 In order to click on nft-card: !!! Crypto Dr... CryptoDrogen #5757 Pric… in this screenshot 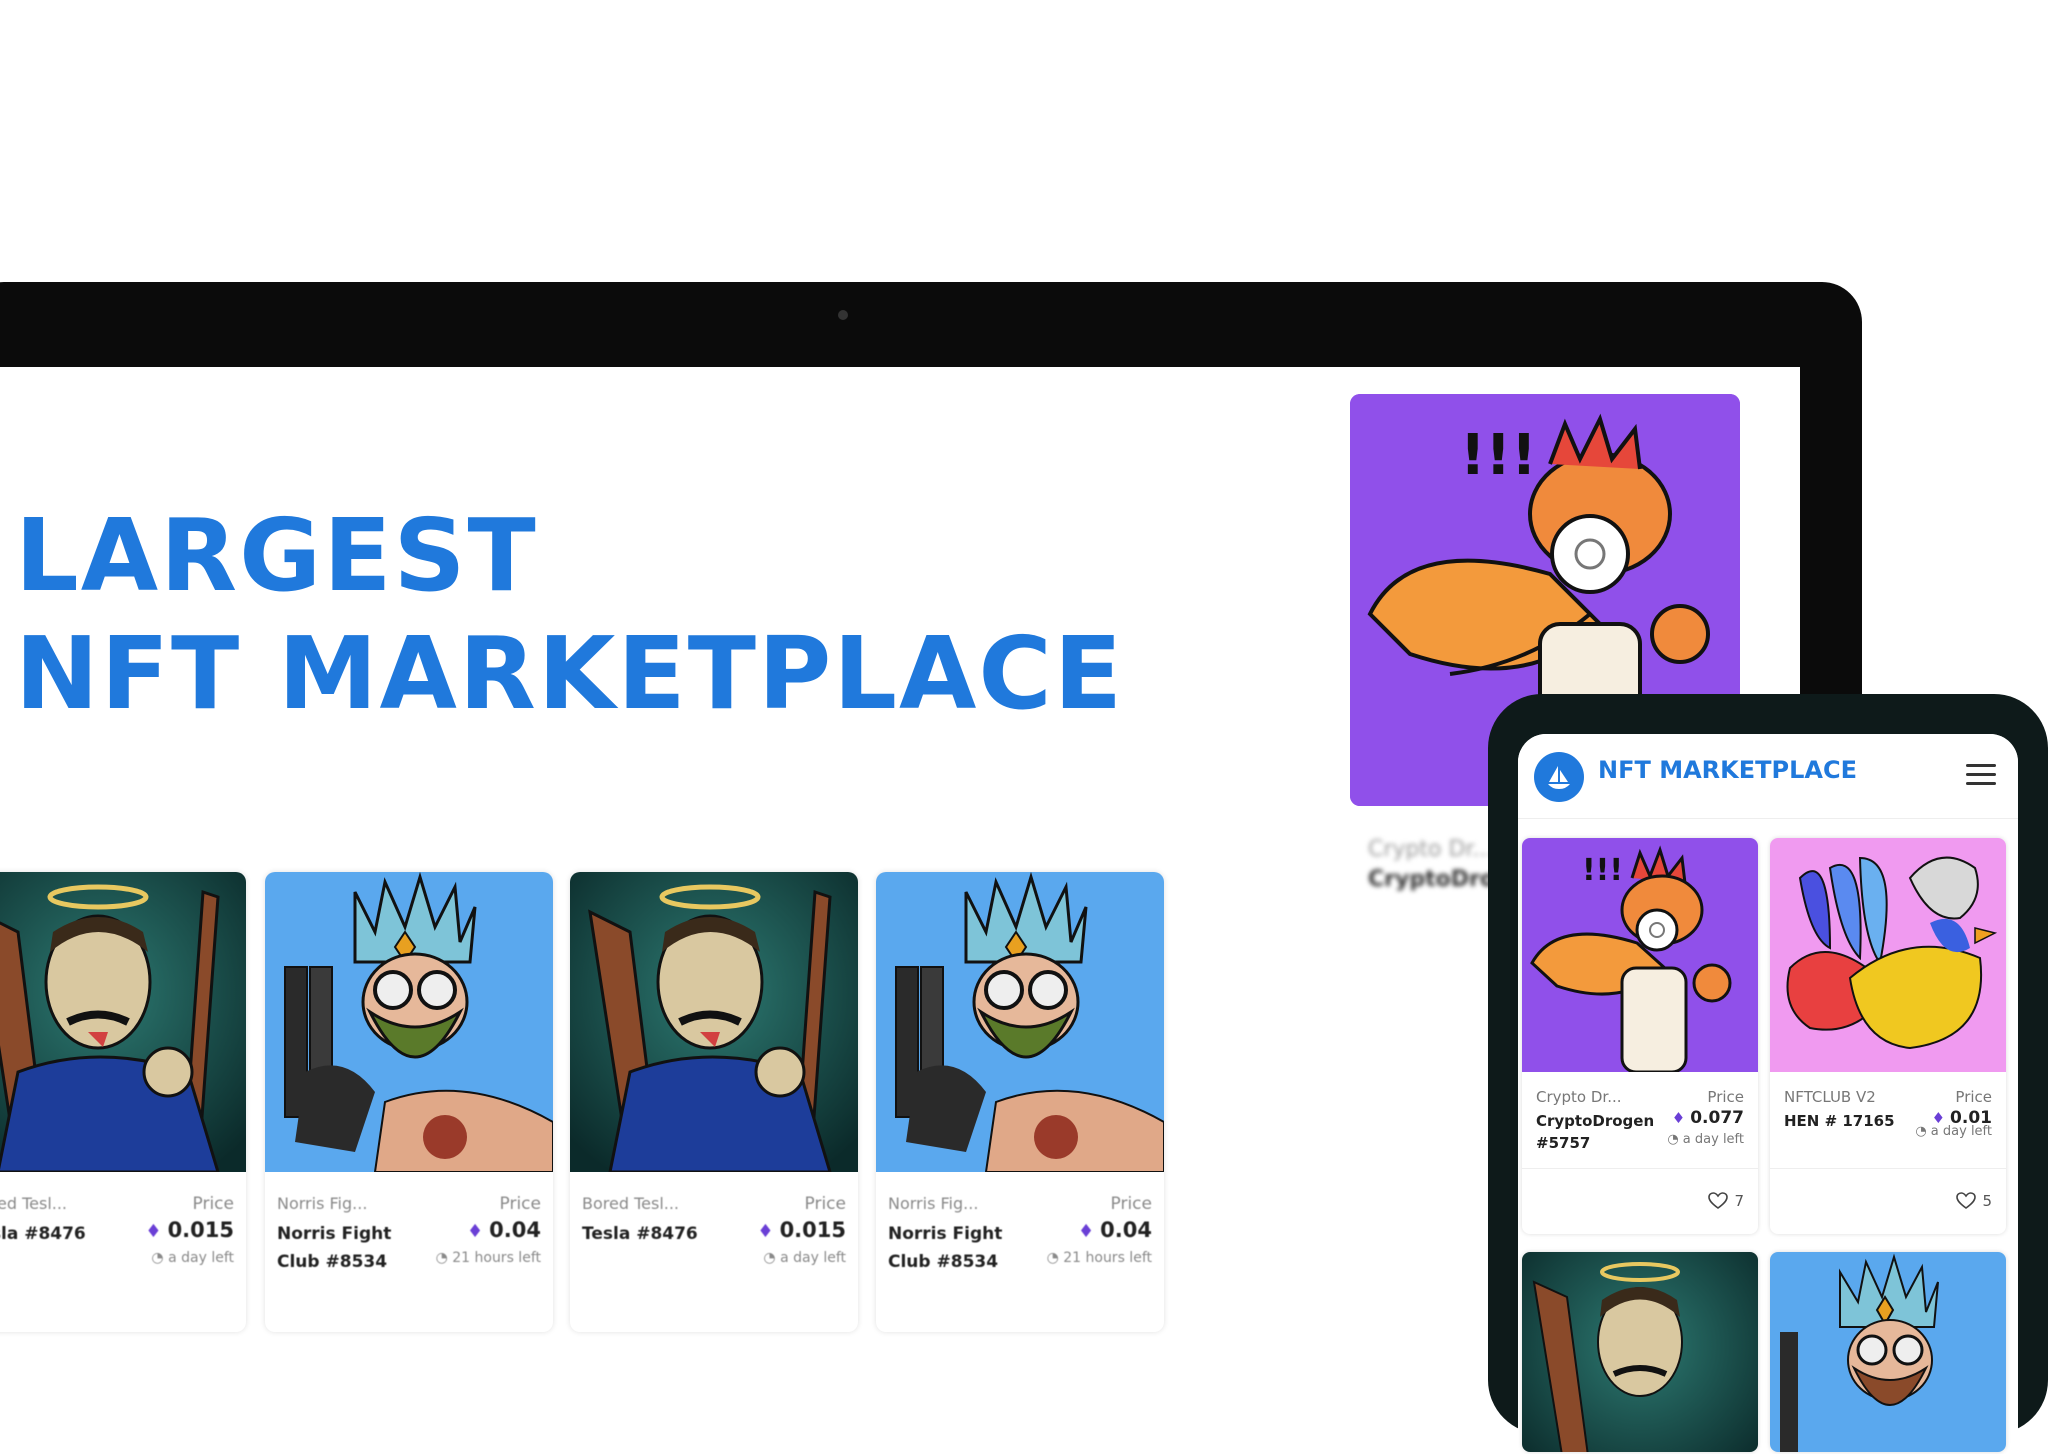, I will do `click(1640, 1036)`.